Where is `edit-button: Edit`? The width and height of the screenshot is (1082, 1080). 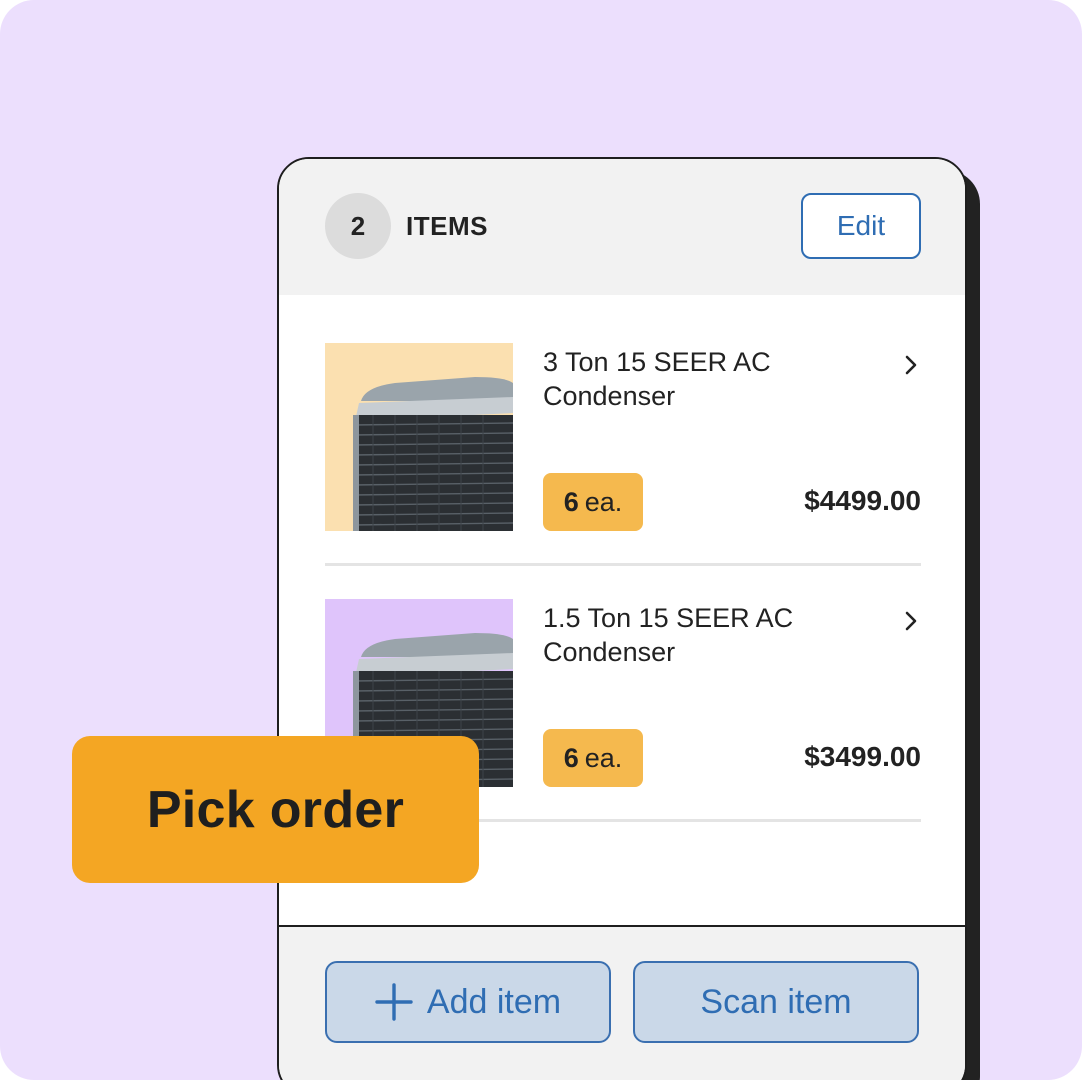
edit-button: Edit is located at coordinates (861, 226).